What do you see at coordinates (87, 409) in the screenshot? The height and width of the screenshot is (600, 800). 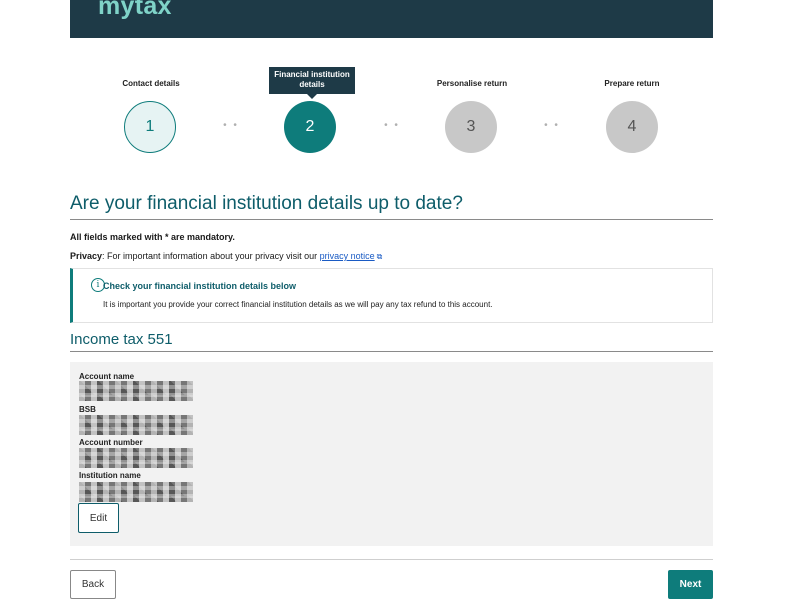 I see `bsb-label: BSB` at bounding box center [87, 409].